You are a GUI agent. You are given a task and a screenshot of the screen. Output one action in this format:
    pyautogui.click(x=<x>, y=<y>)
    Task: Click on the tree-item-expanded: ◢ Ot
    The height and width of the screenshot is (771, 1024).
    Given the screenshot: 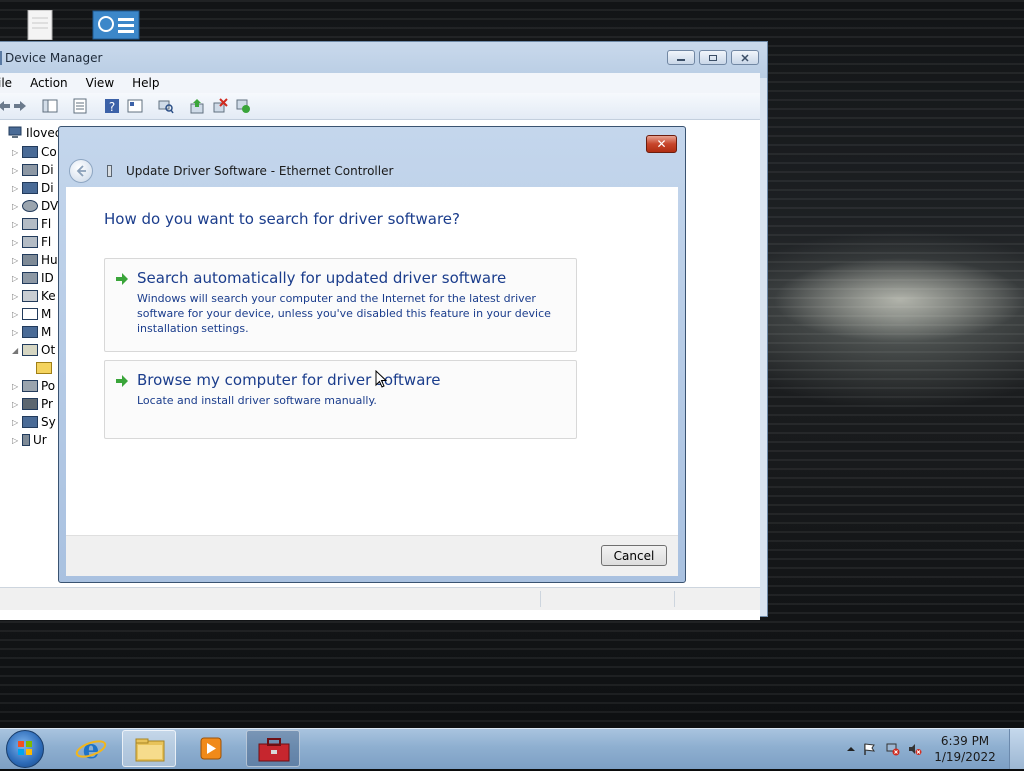 What is the action you would take?
    pyautogui.click(x=33, y=350)
    